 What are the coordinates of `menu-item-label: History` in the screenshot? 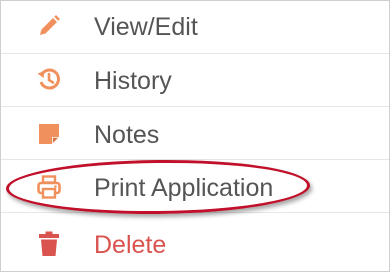 It's located at (133, 81).